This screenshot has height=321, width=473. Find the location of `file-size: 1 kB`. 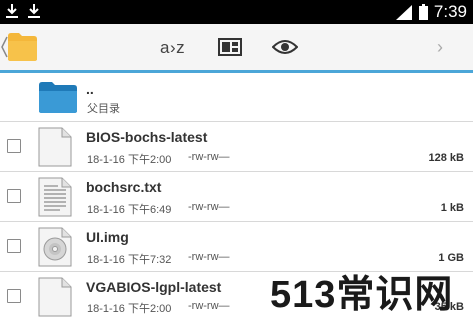

file-size: 1 kB is located at coordinates (452, 208).